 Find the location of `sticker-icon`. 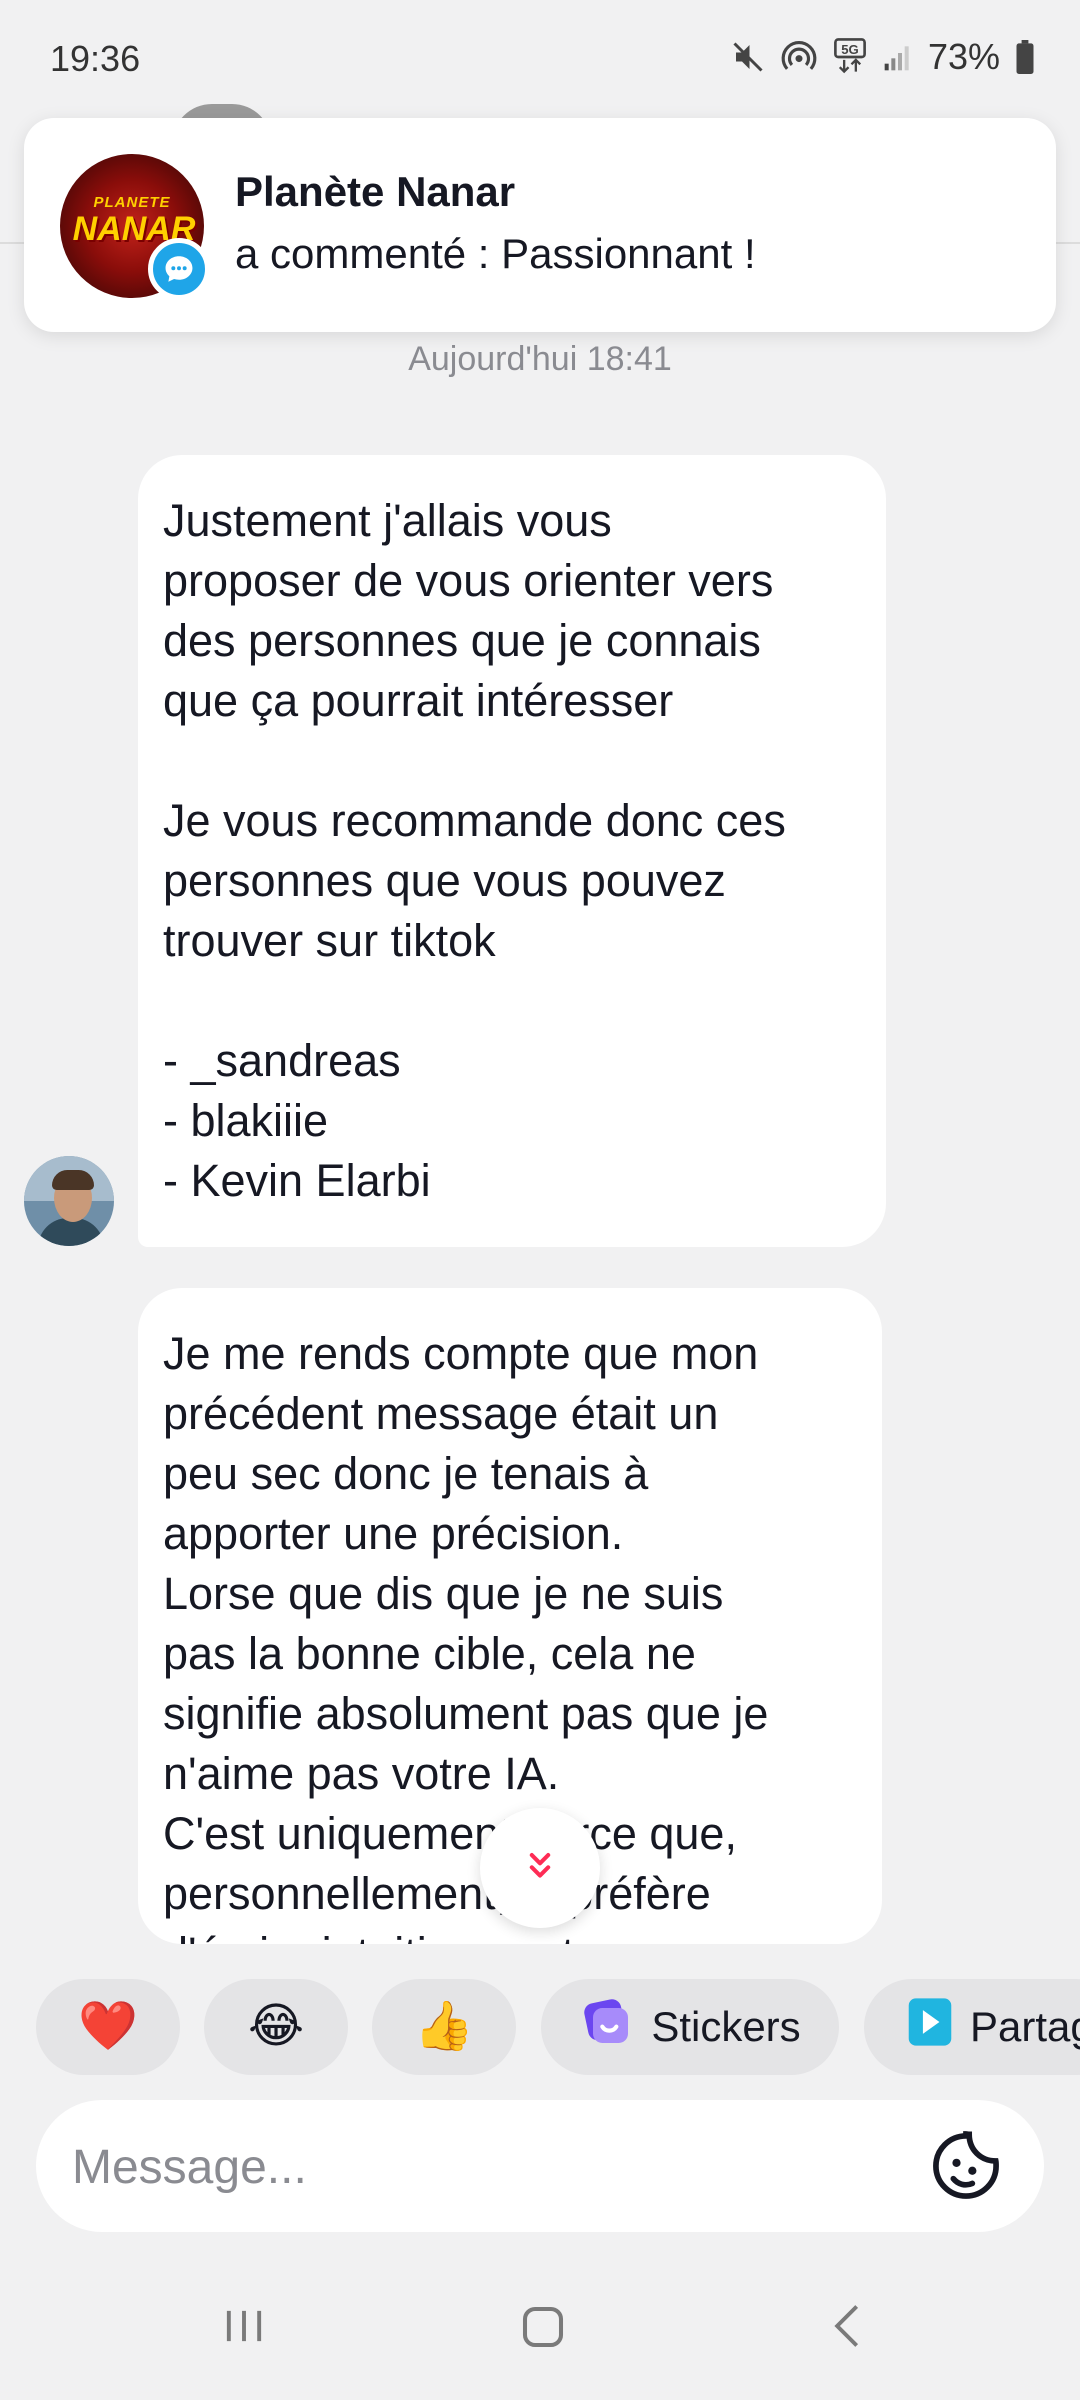

sticker-icon is located at coordinates (607, 2027).